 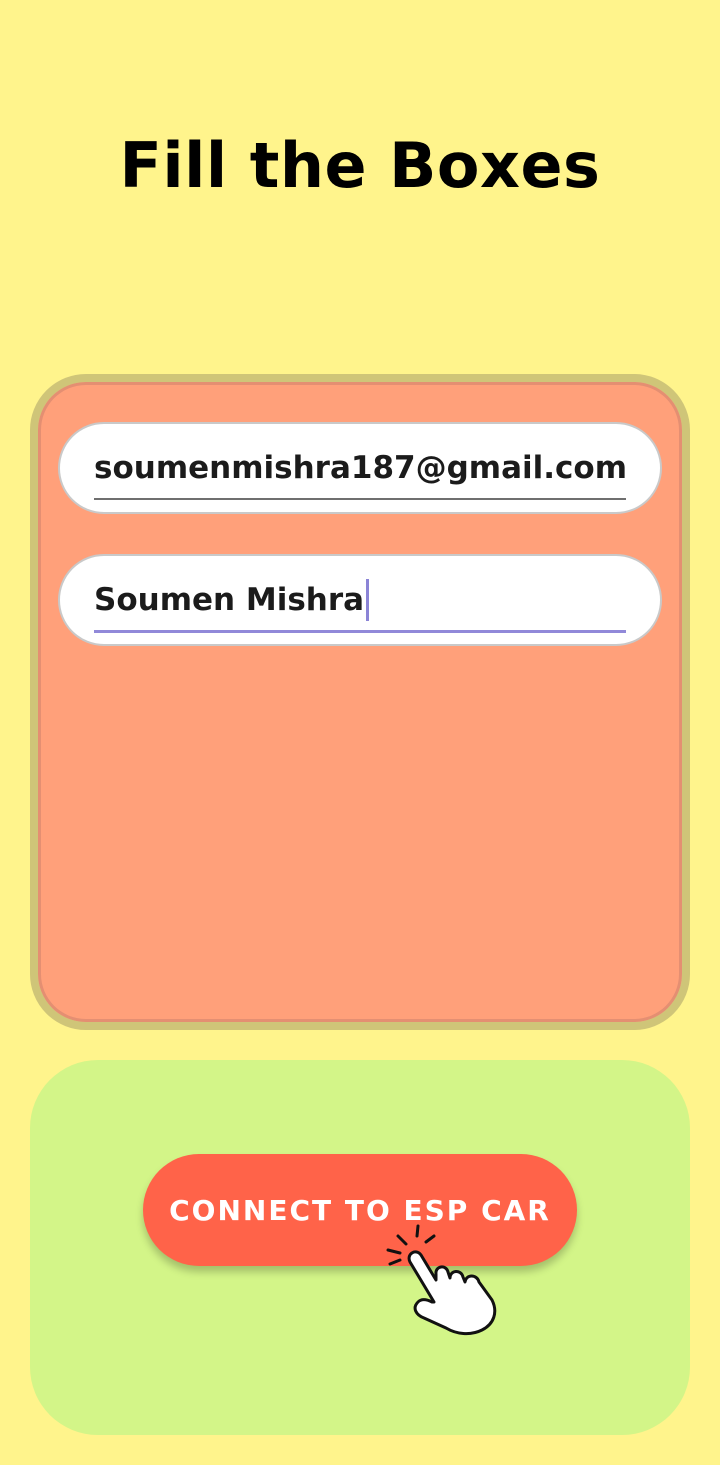 What do you see at coordinates (360, 631) in the screenshot?
I see `name-field-underline` at bounding box center [360, 631].